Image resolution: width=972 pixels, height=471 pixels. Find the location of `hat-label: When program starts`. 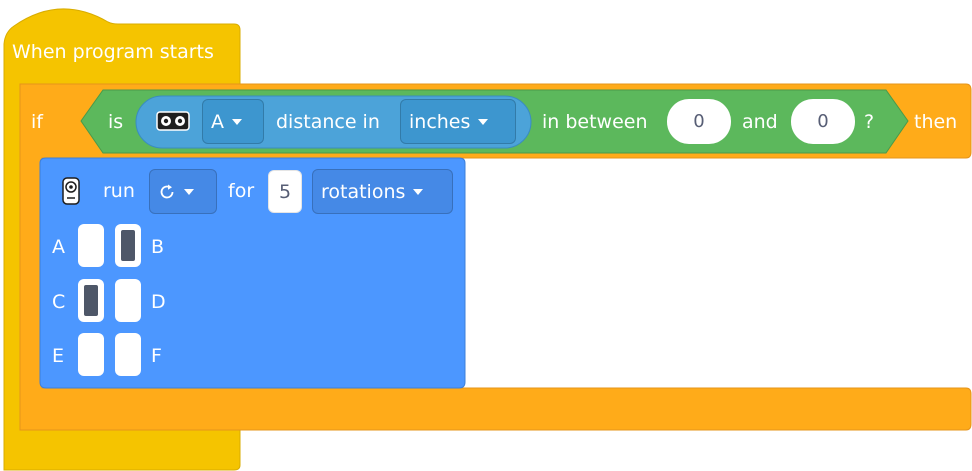

hat-label: When program starts is located at coordinates (113, 52).